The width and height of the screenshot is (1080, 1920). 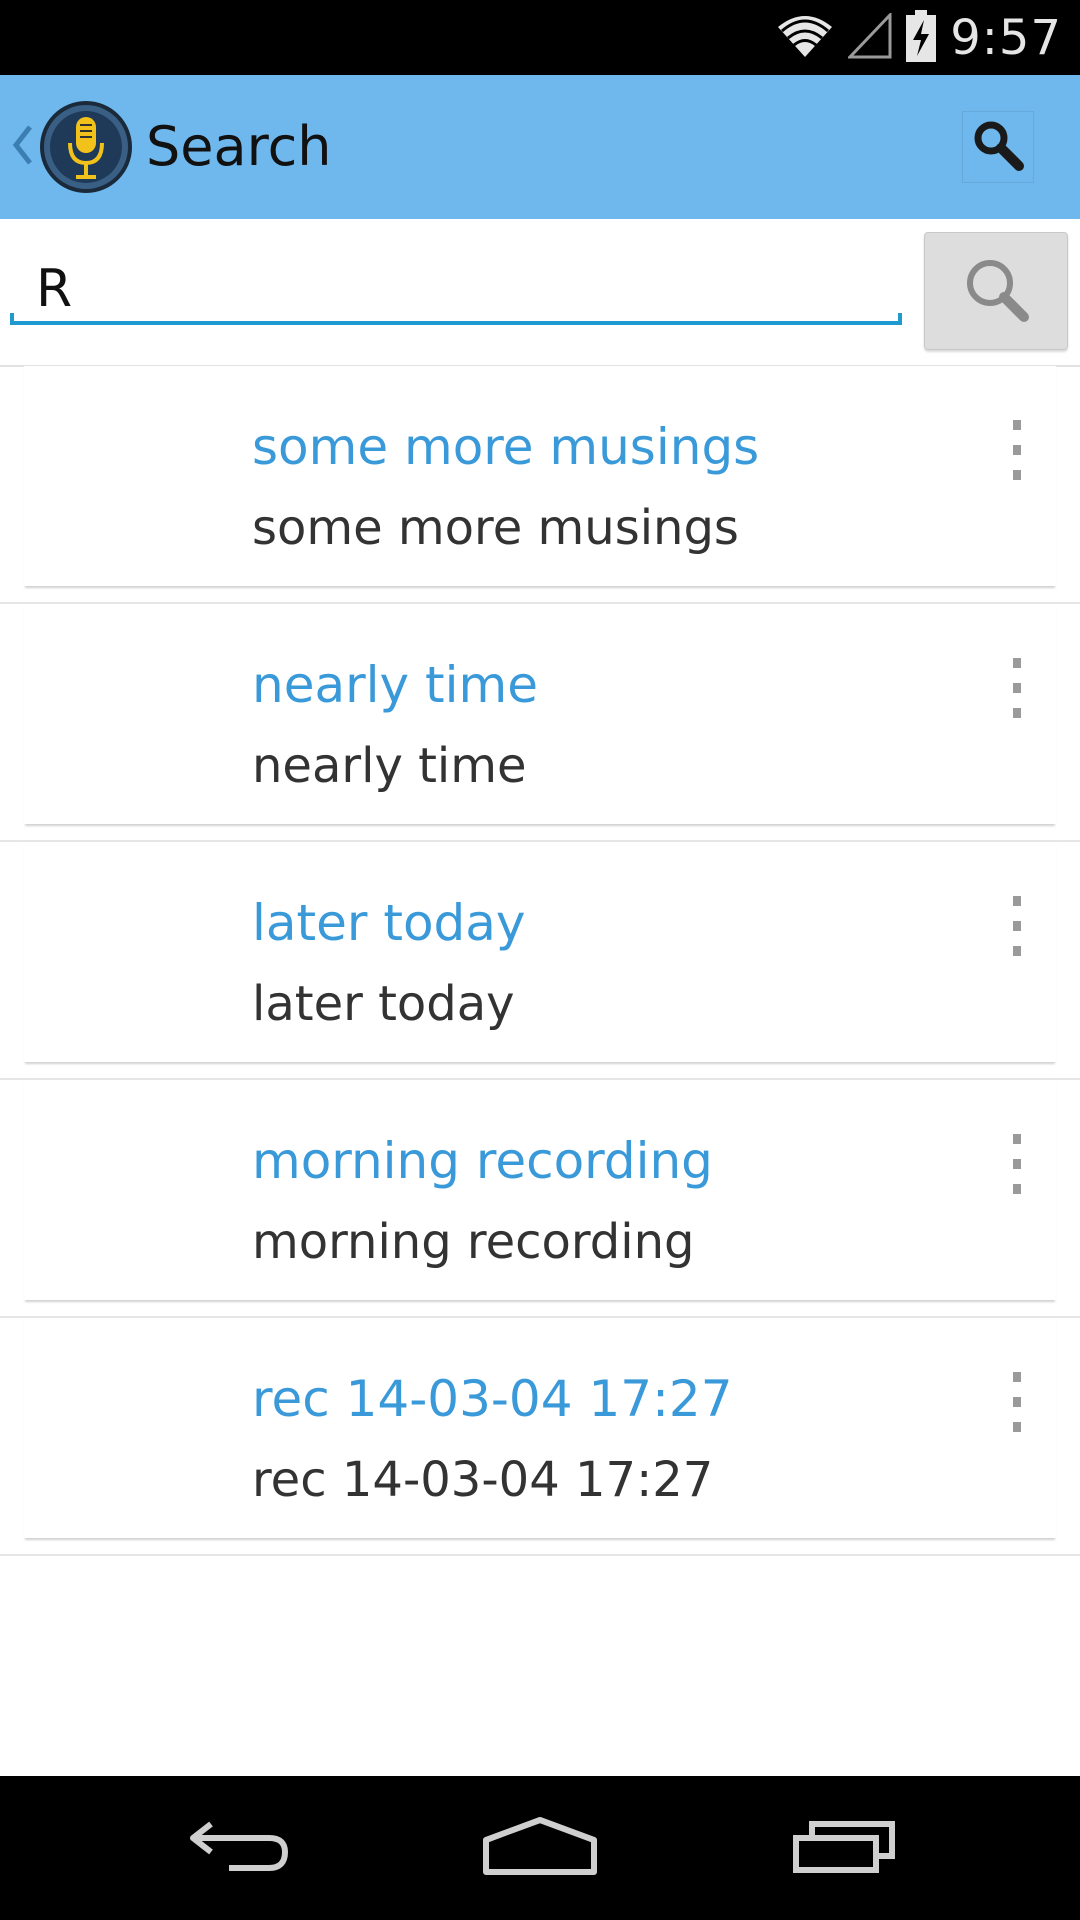 I want to click on list-item: nearly time nearly time, so click(x=540, y=723).